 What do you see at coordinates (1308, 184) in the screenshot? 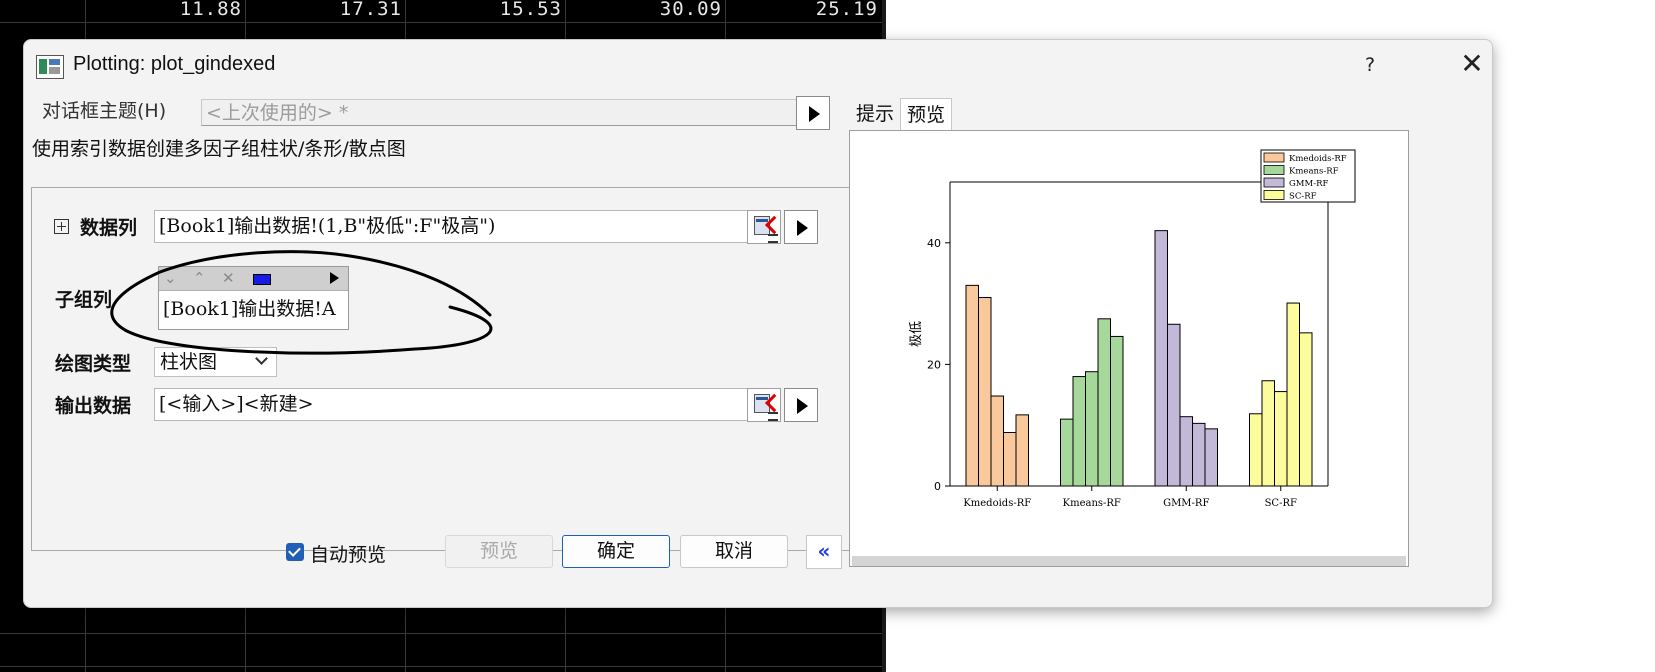
I see `legend-label: GMM-RF` at bounding box center [1308, 184].